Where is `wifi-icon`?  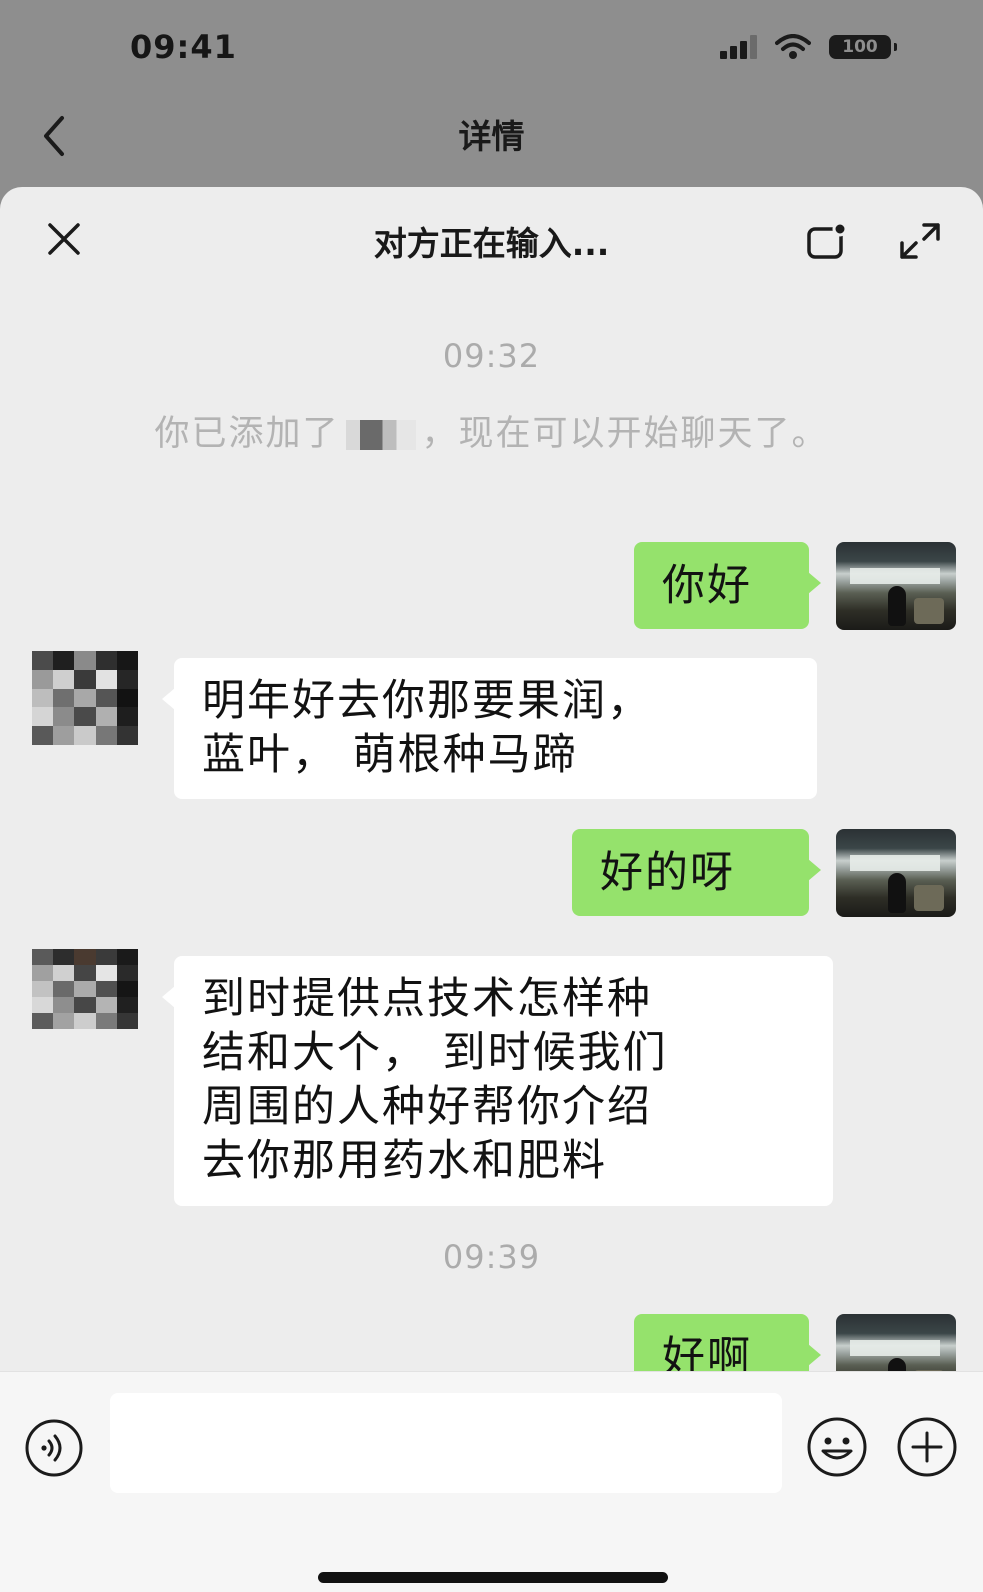 wifi-icon is located at coordinates (793, 46).